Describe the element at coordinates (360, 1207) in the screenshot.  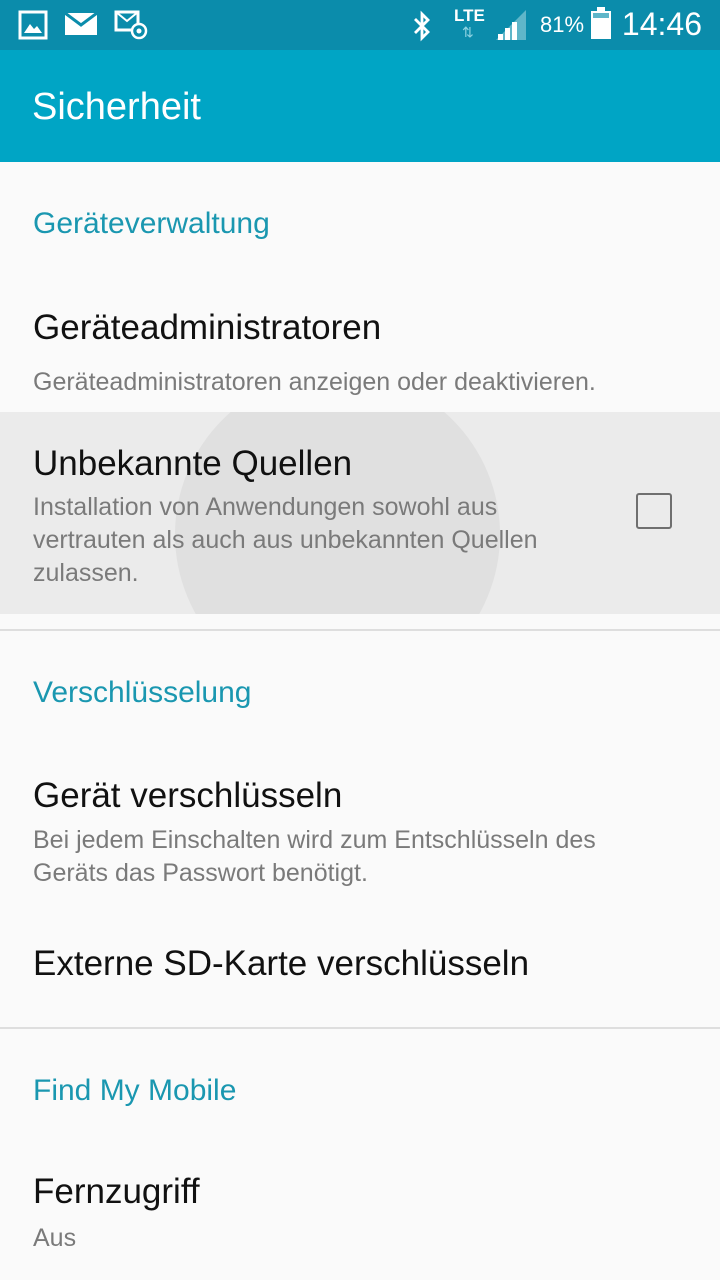
I see `list-item-remote-access: Fernzugriff Aus` at that location.